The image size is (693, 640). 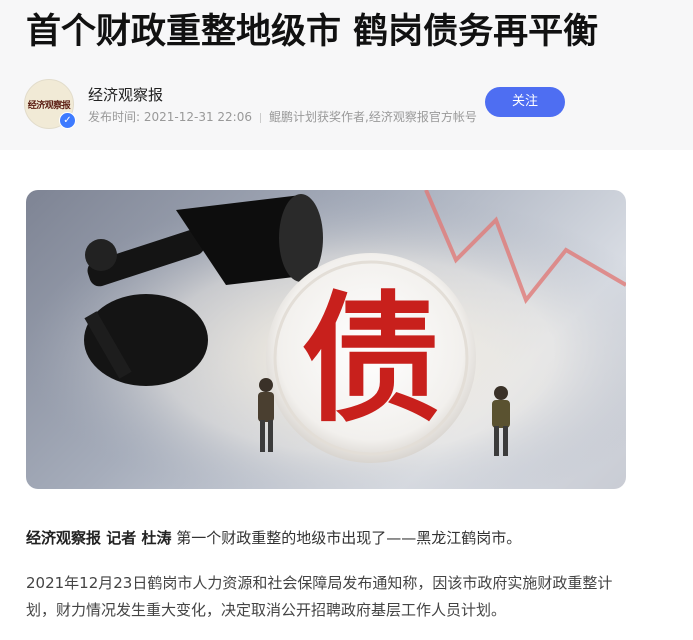 What do you see at coordinates (260, 117) in the screenshot?
I see `meta-divider` at bounding box center [260, 117].